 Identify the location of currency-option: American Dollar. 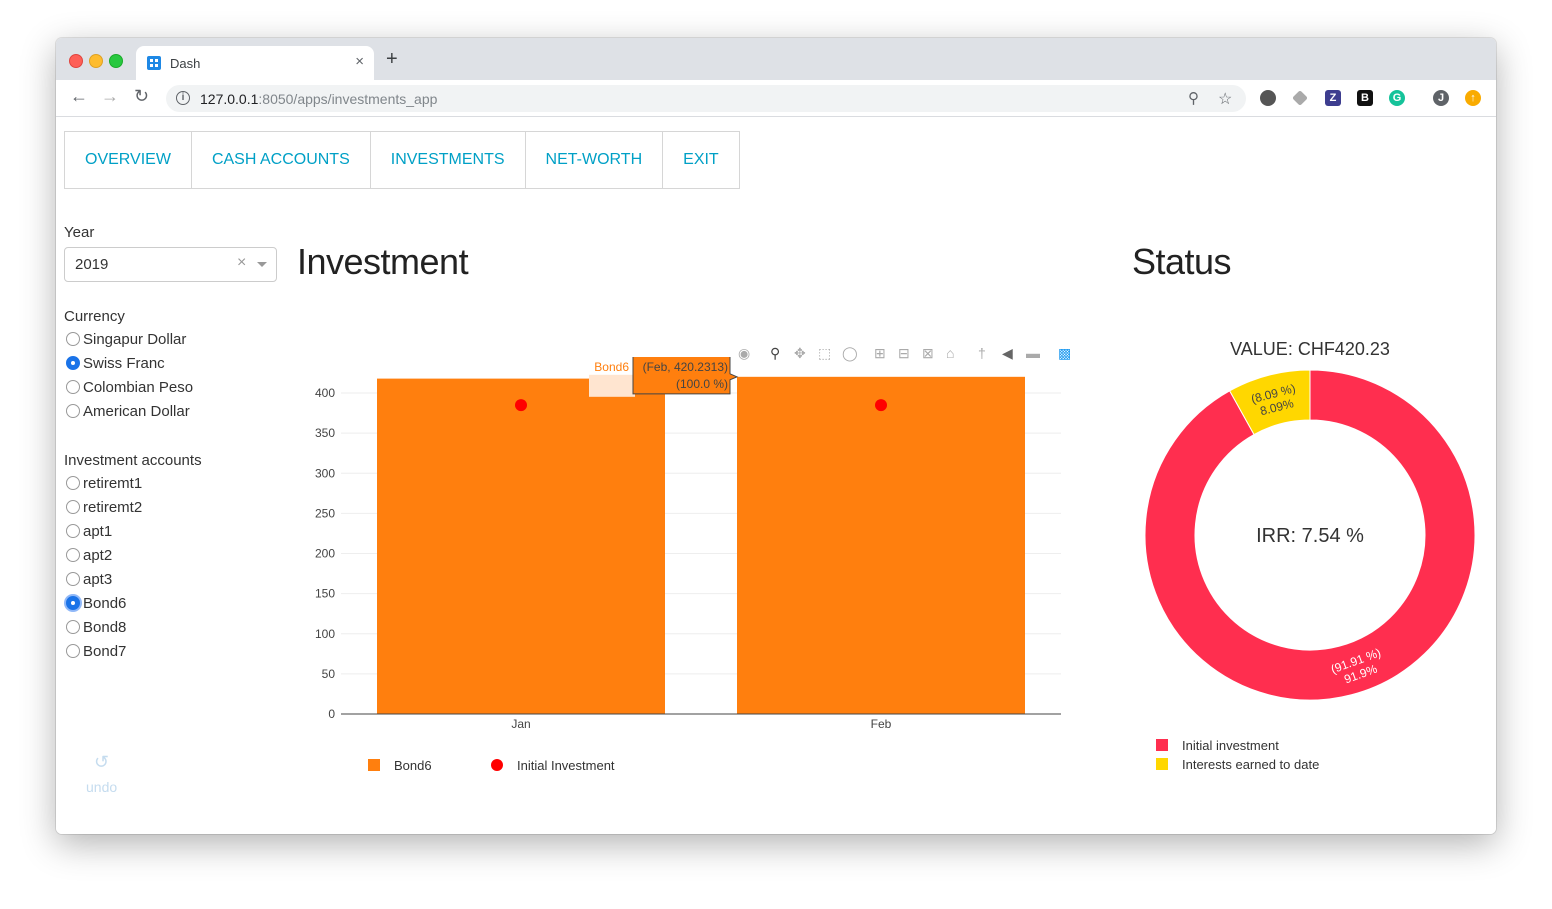
(127, 411).